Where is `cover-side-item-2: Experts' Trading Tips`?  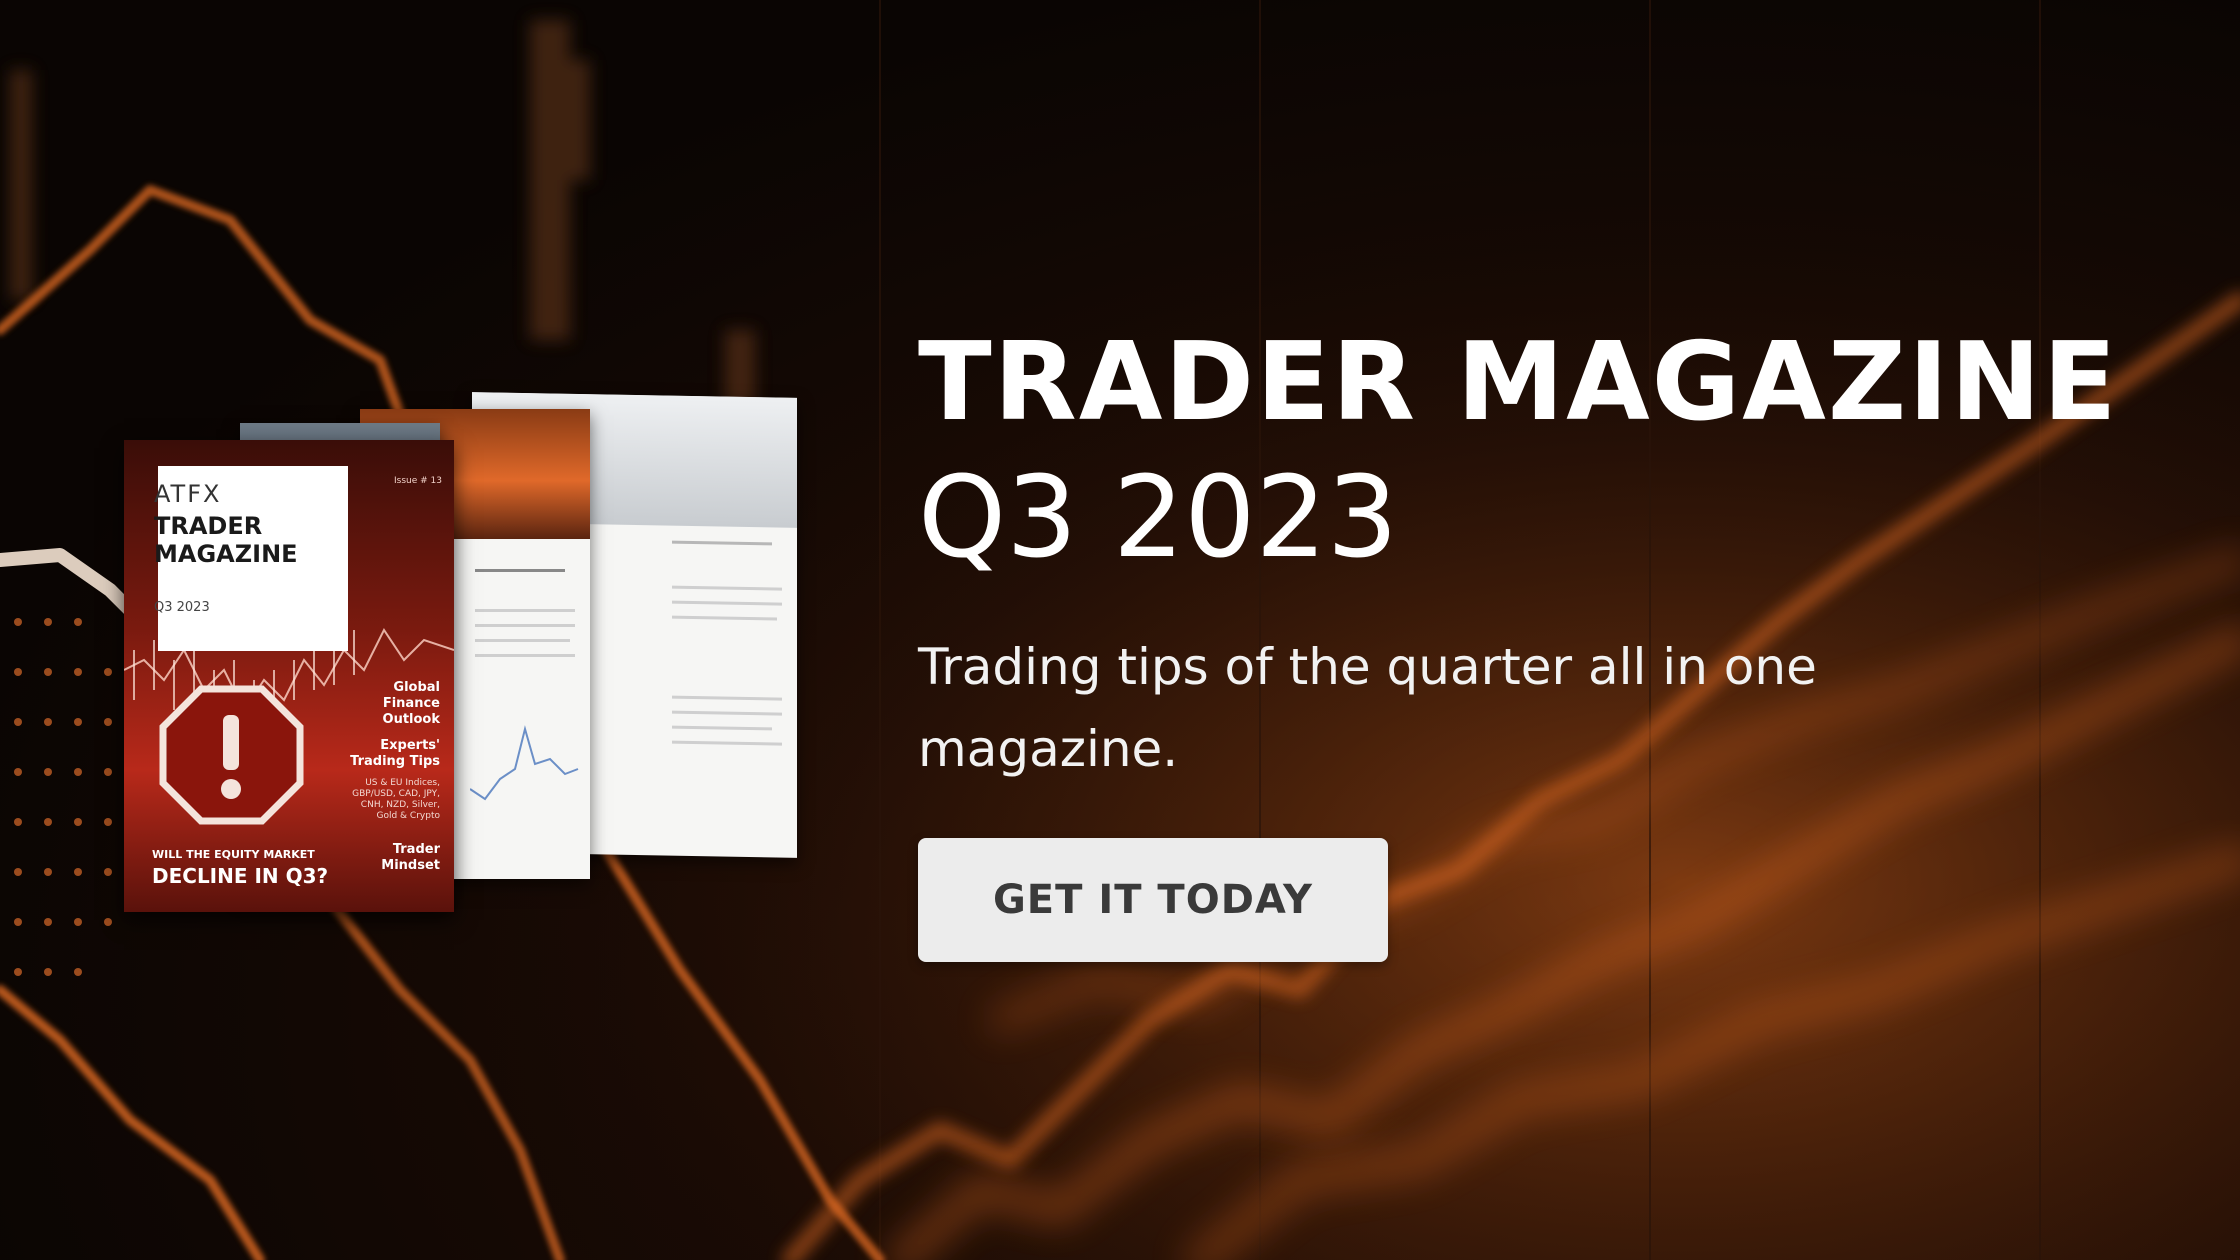
cover-side-item-2: Experts' Trading Tips is located at coordinates (395, 753).